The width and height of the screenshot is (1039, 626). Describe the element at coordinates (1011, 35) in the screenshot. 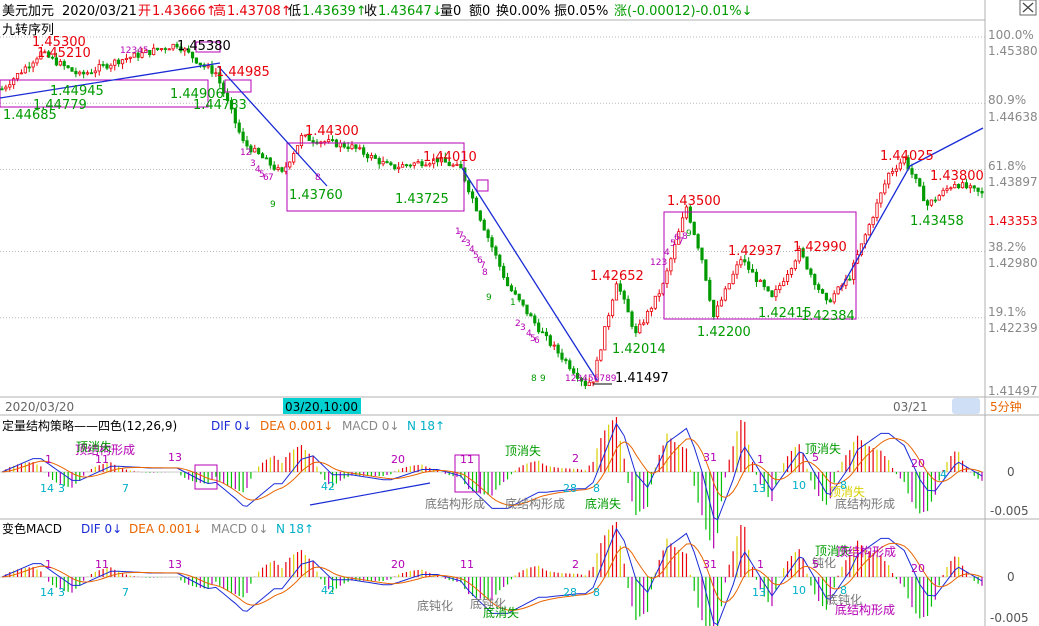

I see `fib-pct-label: 100.0%` at that location.